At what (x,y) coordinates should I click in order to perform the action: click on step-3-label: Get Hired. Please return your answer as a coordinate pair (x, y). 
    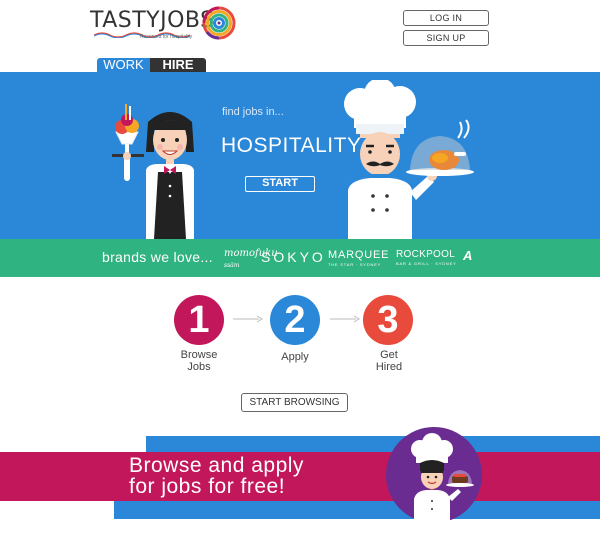
    Looking at the image, I should click on (389, 361).